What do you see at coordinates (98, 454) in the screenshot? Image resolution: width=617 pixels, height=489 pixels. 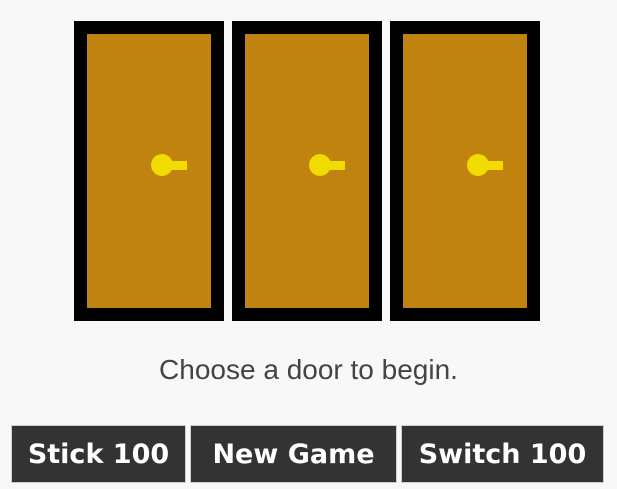 I see `stick-button: Stick 100` at bounding box center [98, 454].